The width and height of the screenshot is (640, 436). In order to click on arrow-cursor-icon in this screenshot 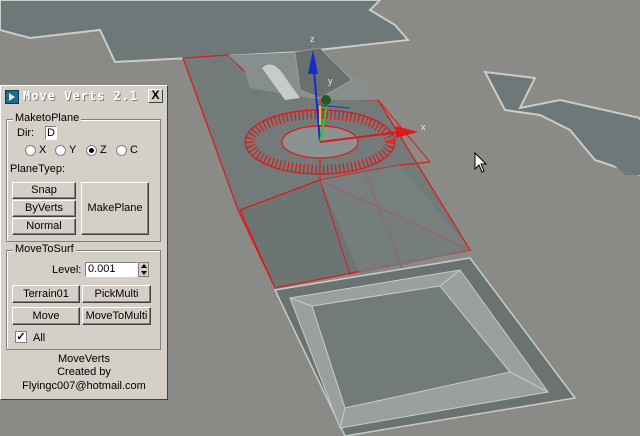, I will do `click(481, 162)`.